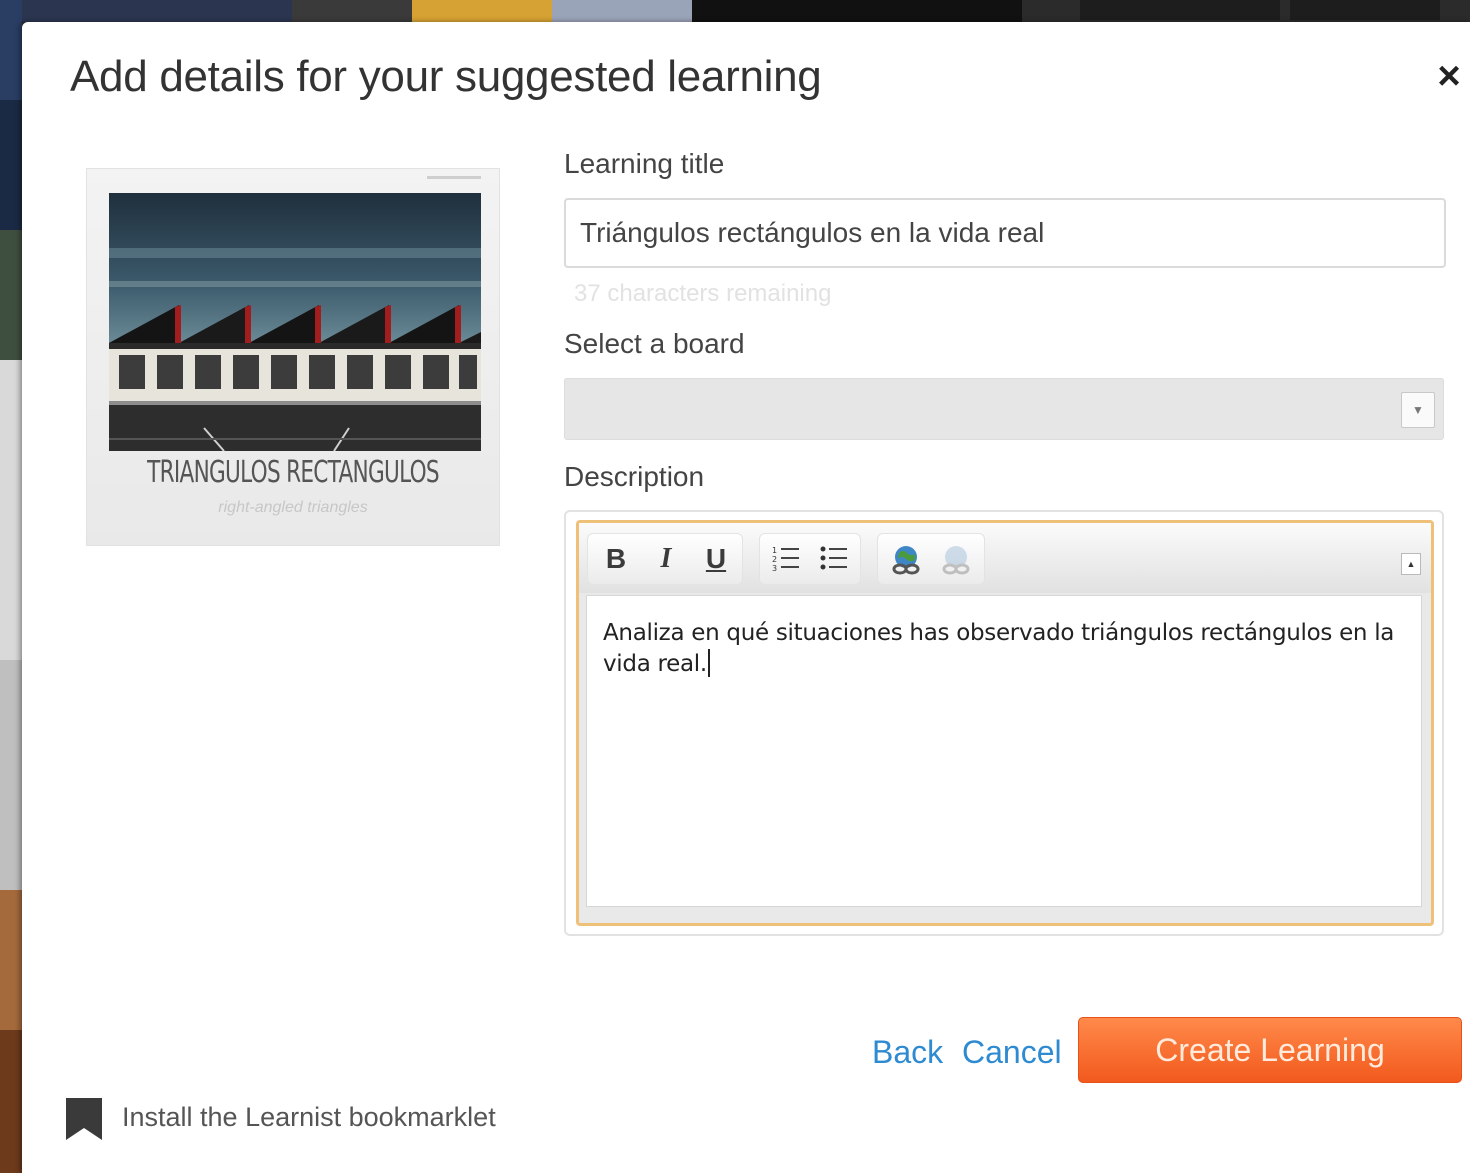 Image resolution: width=1470 pixels, height=1173 pixels. What do you see at coordinates (774, 559) in the screenshot?
I see `svg-text: 2` at bounding box center [774, 559].